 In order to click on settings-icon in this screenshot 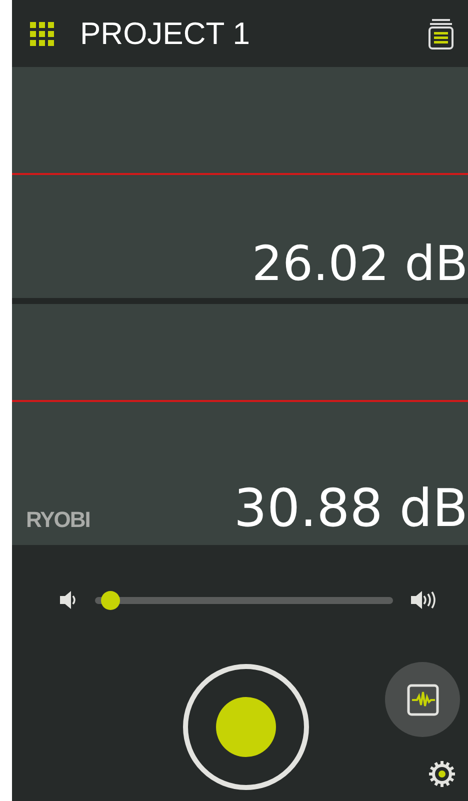, I will do `click(442, 774)`.